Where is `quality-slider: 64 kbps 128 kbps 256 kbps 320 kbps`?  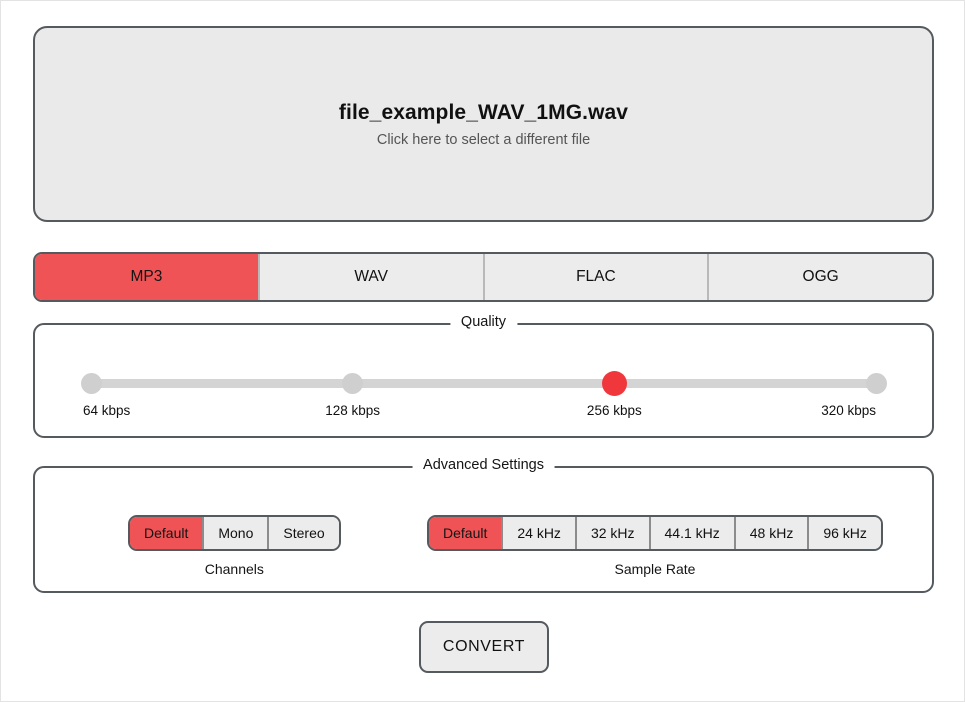
quality-slider: 64 kbps 128 kbps 256 kbps 320 kbps is located at coordinates (483, 390).